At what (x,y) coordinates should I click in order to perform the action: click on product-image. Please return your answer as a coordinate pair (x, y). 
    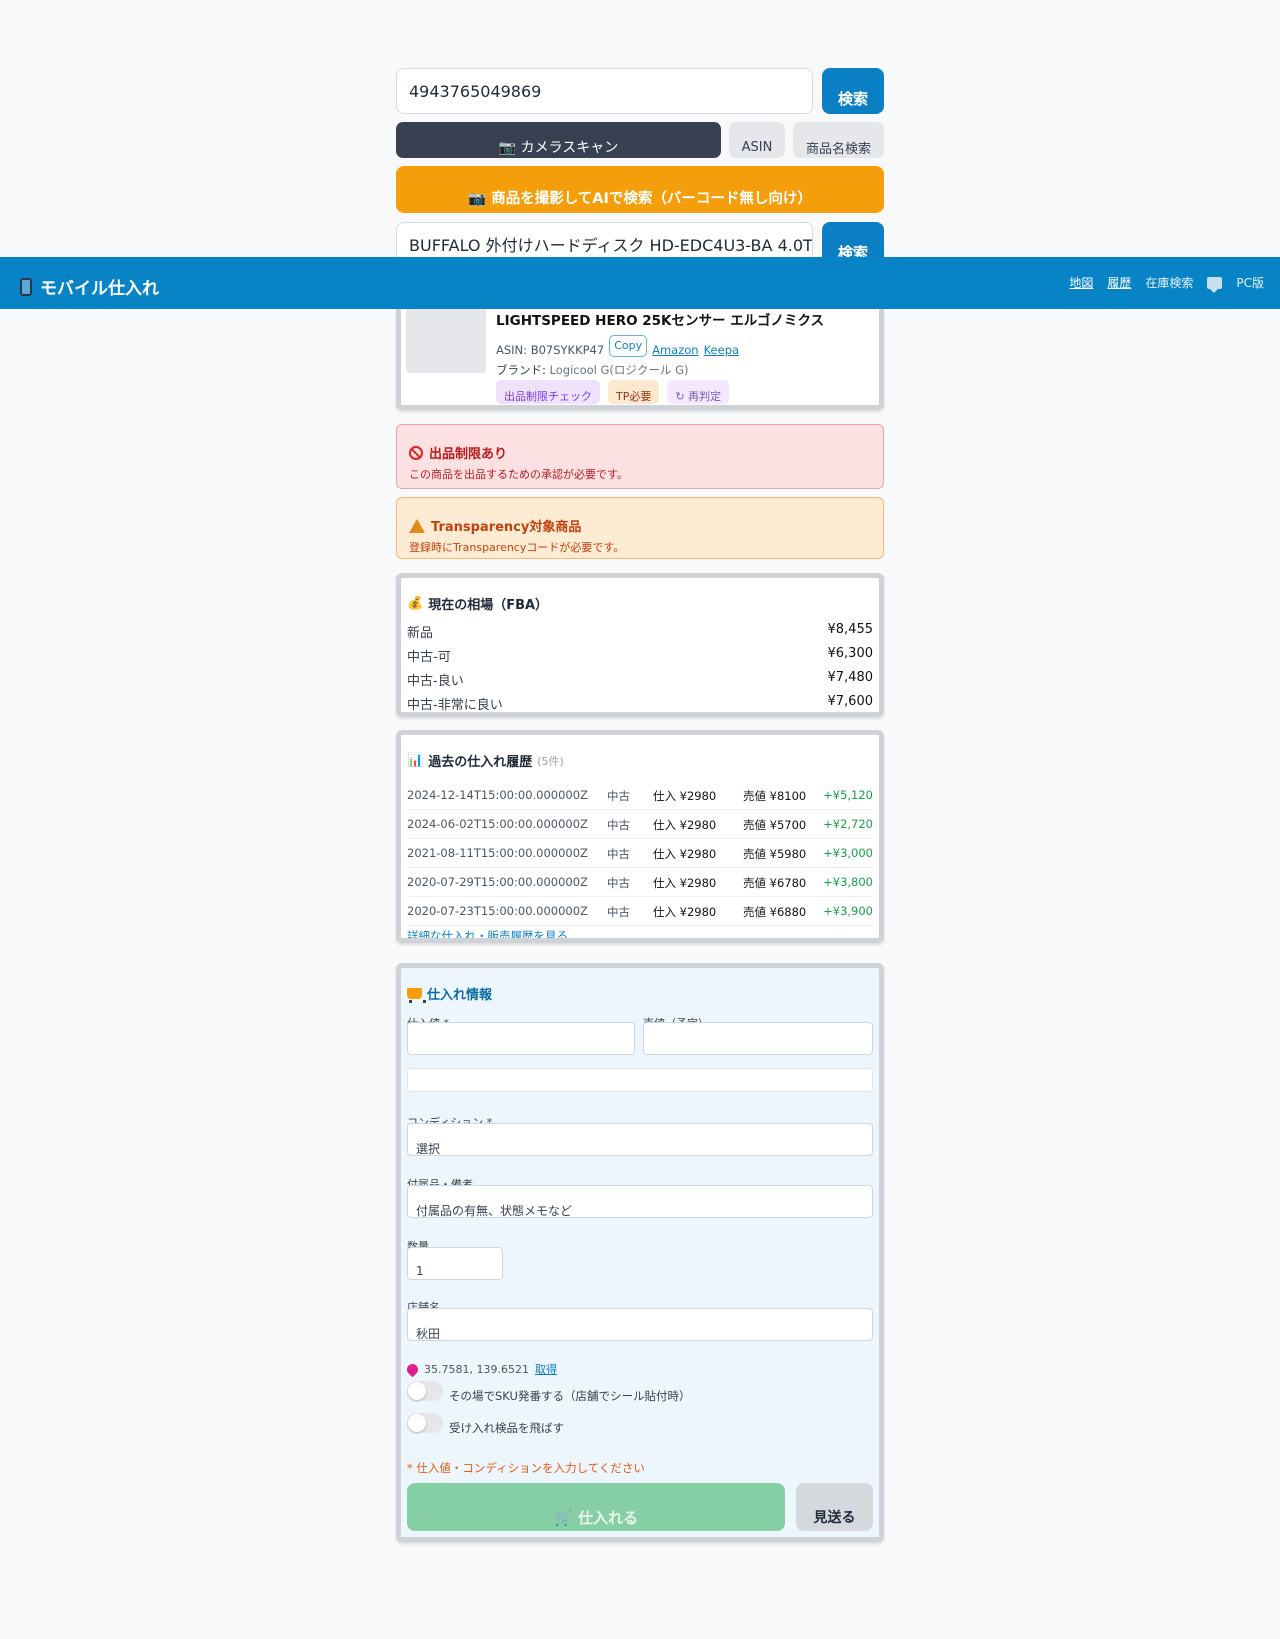
    Looking at the image, I should click on (446, 340).